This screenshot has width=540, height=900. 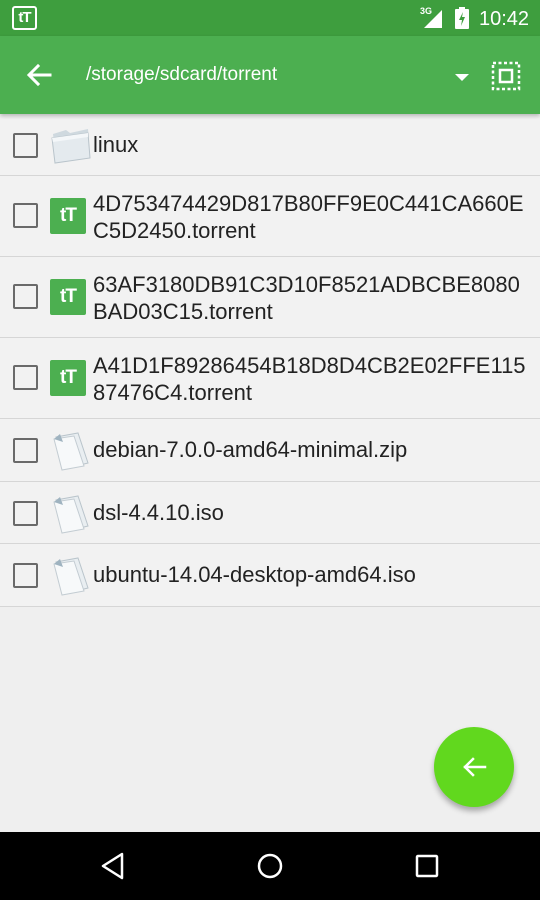 What do you see at coordinates (250, 449) in the screenshot?
I see `file-name: debian-7.0.0-amd64-minimal.zip` at bounding box center [250, 449].